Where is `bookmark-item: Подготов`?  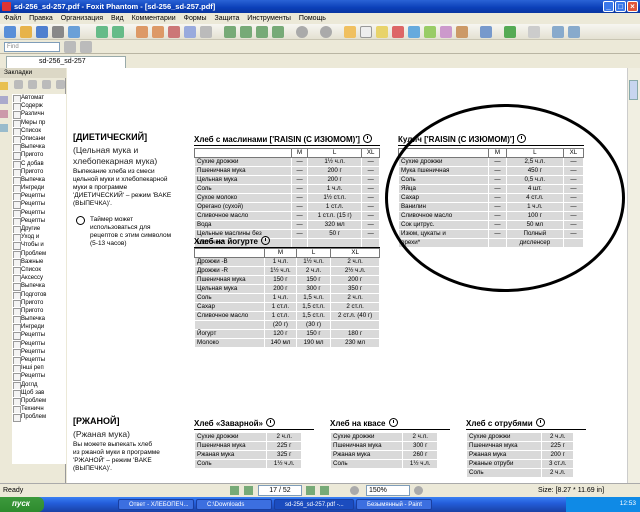 bookmark-item: Подготов is located at coordinates (39, 295).